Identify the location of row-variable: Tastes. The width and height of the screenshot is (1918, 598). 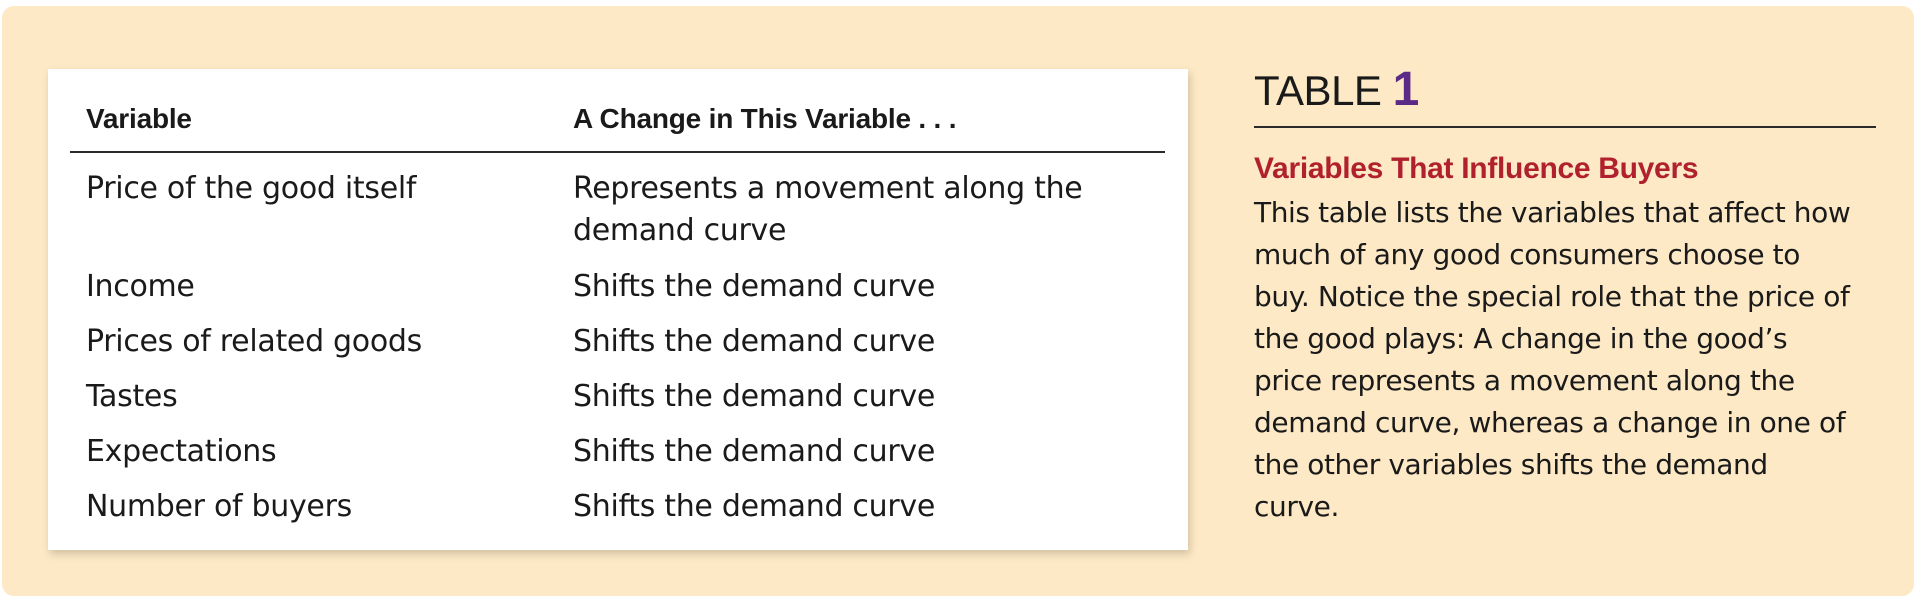
(132, 396).